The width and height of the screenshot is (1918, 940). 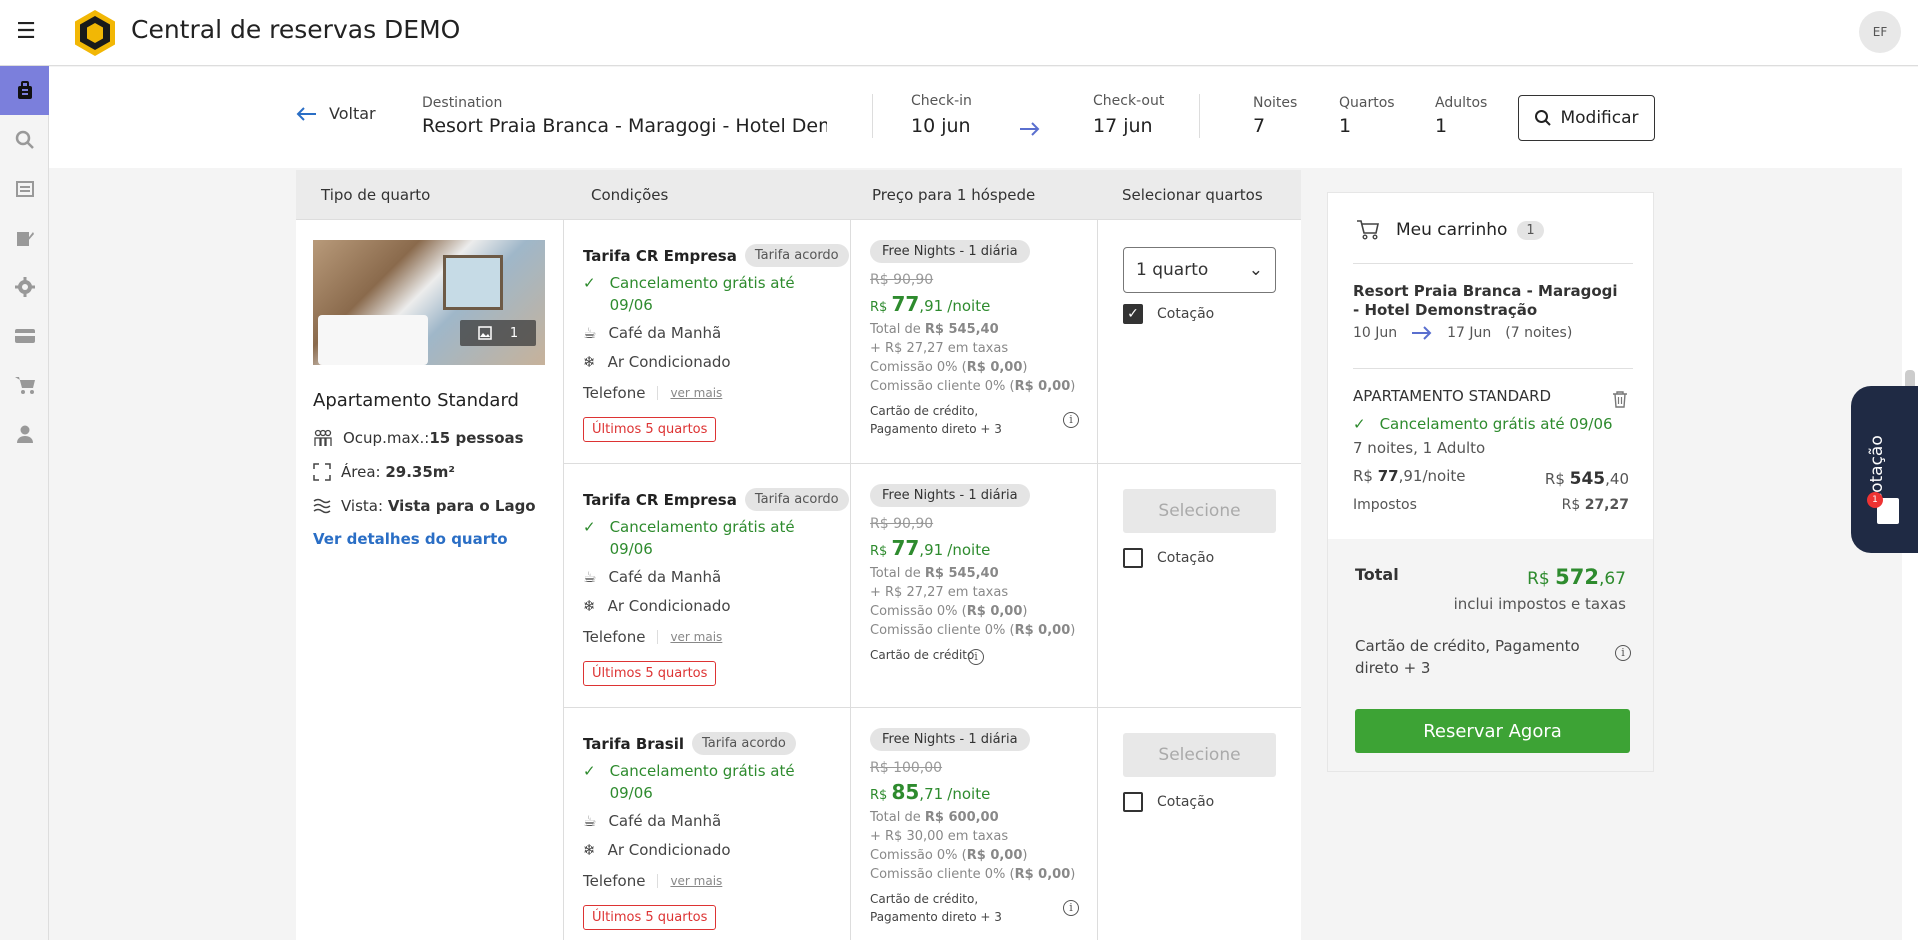 What do you see at coordinates (669, 850) in the screenshot?
I see `amenity-text: Ar Condicionado` at bounding box center [669, 850].